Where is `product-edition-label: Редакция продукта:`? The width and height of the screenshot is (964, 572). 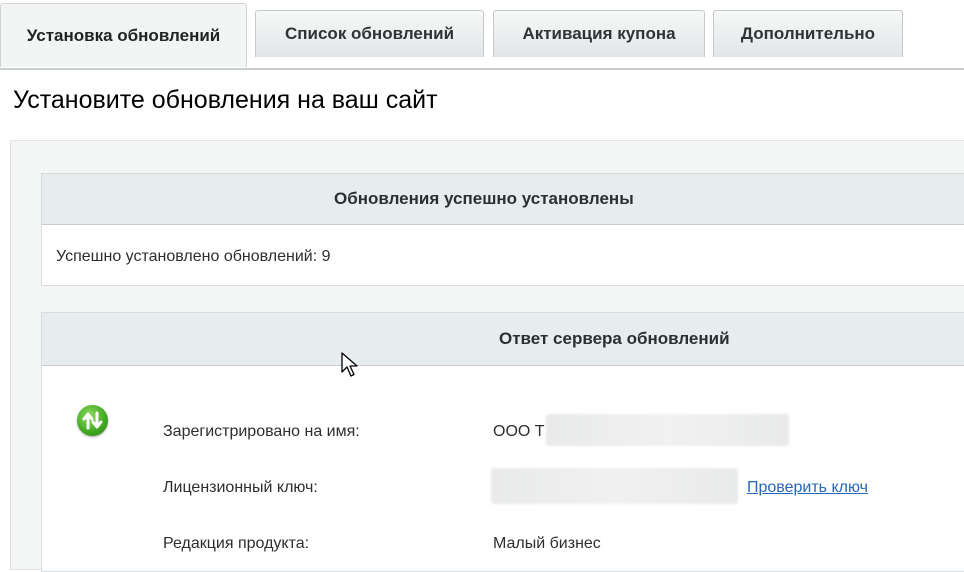
product-edition-label: Редакция продукта: is located at coordinates (236, 543).